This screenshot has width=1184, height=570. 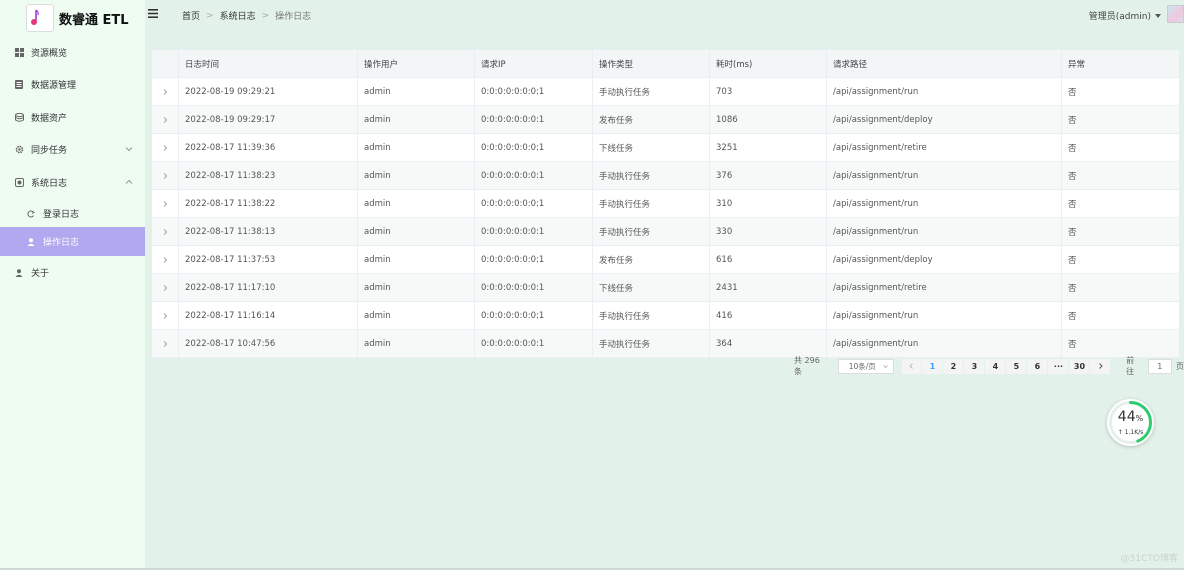 I want to click on sidebar-item-operation-logs: 操作日志, so click(x=72, y=241).